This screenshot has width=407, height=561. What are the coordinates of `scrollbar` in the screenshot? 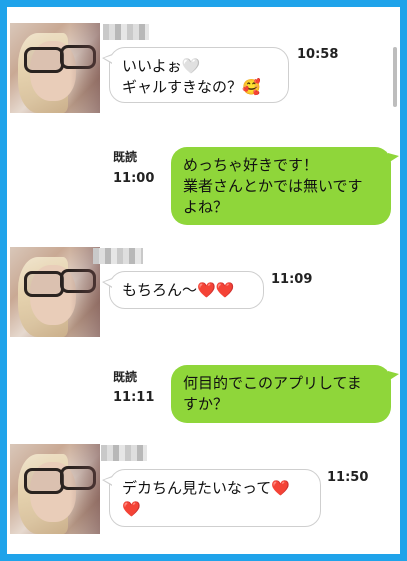 It's located at (395, 77).